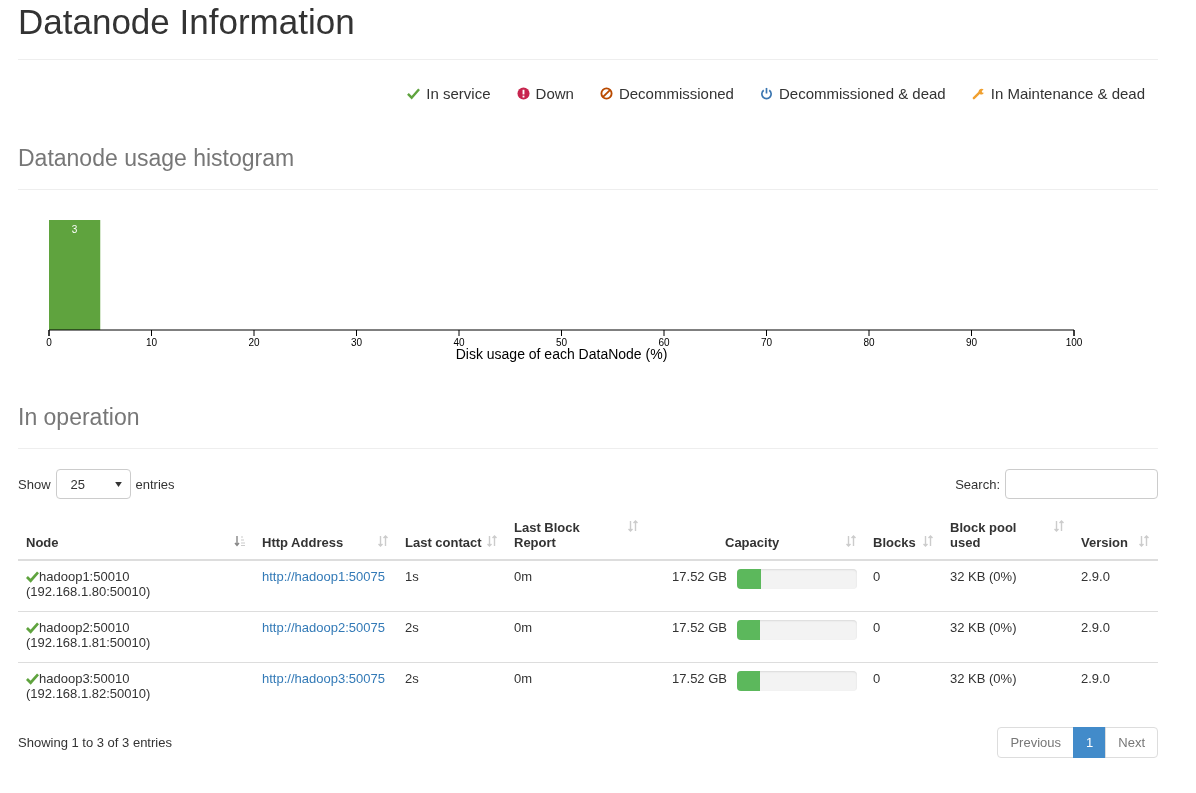 The height and width of the screenshot is (793, 1196). What do you see at coordinates (1067, 93) in the screenshot?
I see `legend-label: In Maintenance & dead` at bounding box center [1067, 93].